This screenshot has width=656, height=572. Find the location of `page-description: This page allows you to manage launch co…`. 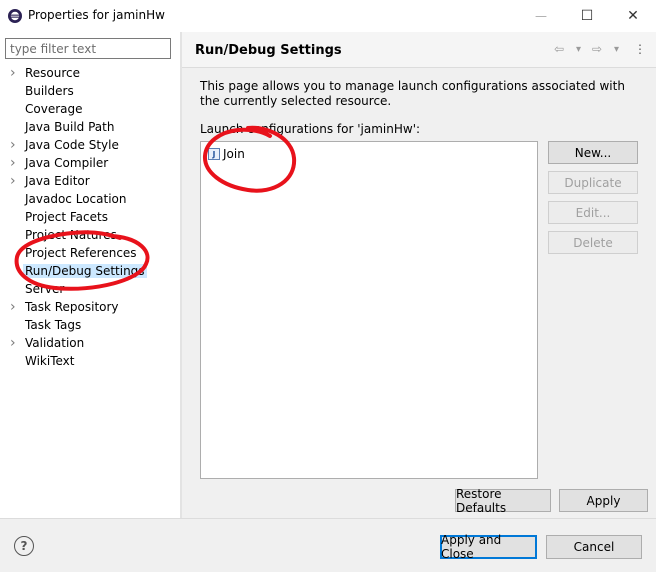

page-description: This page allows you to manage launch co… is located at coordinates (412, 93).